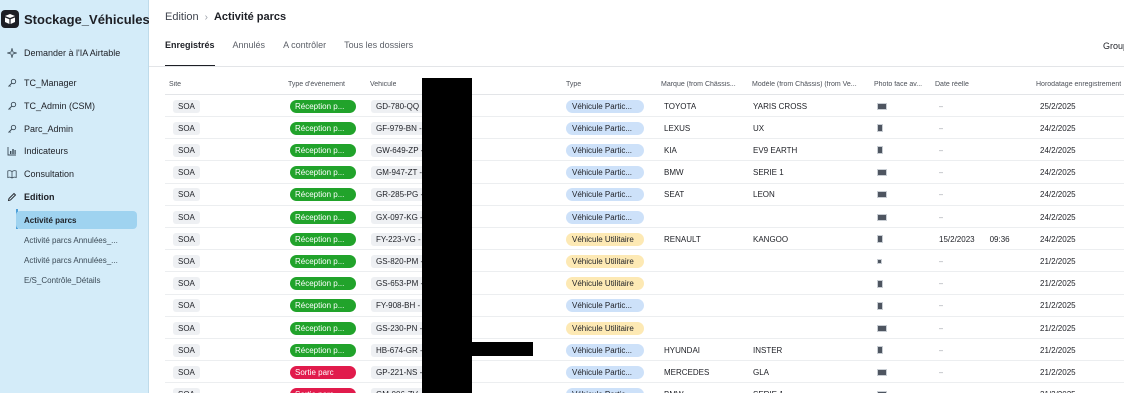 The width and height of the screenshot is (1124, 393). Describe the element at coordinates (398, 106) in the screenshot. I see `vehicle-cell: GD-780-QQ` at that location.